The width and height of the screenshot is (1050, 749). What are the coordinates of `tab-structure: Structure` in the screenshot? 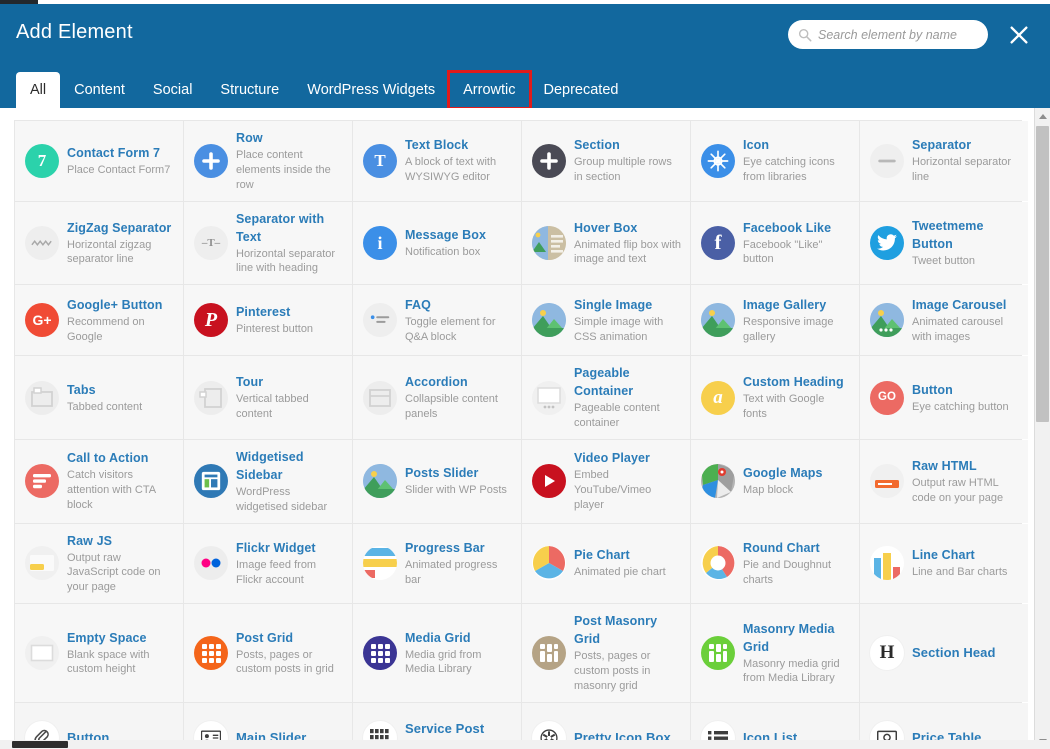 It's located at (249, 90).